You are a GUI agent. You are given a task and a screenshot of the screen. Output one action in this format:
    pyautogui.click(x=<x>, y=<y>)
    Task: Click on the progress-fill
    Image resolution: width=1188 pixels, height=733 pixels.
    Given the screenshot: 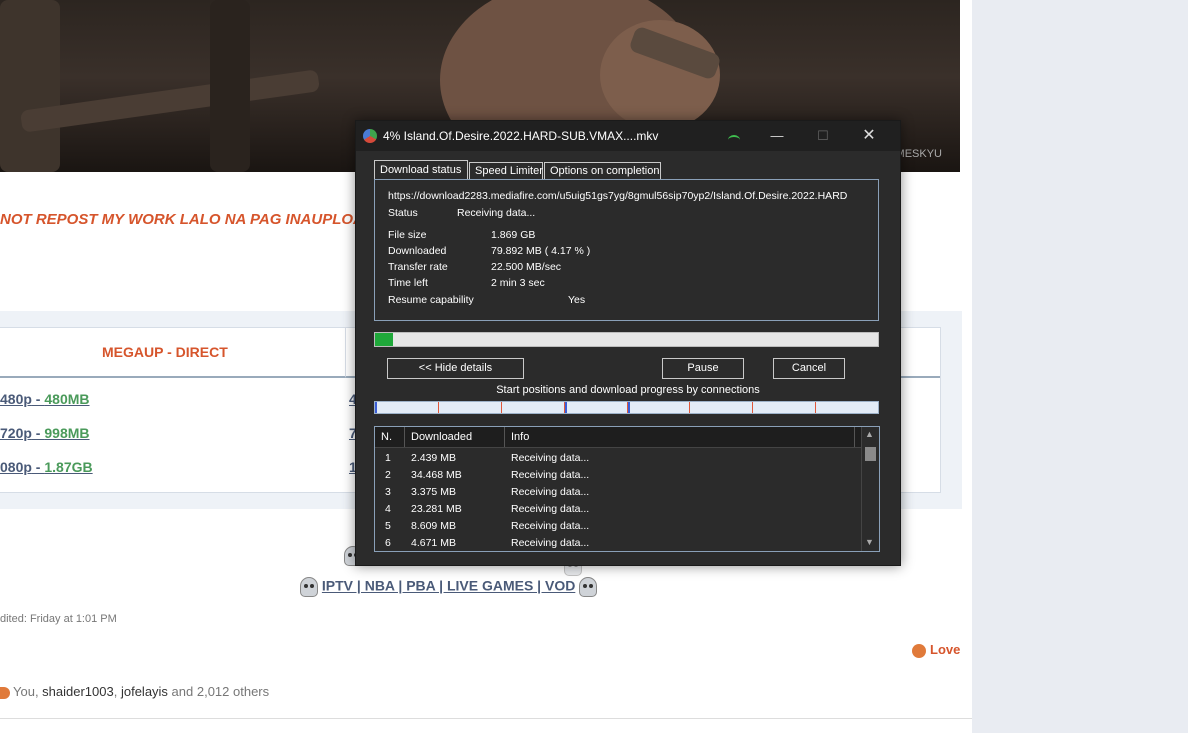 What is the action you would take?
    pyautogui.click(x=384, y=339)
    